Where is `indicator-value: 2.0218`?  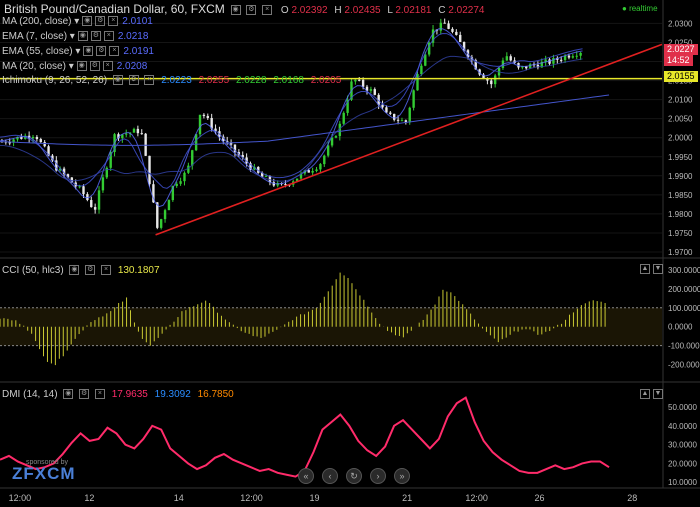
indicator-value: 2.0218 is located at coordinates (133, 36).